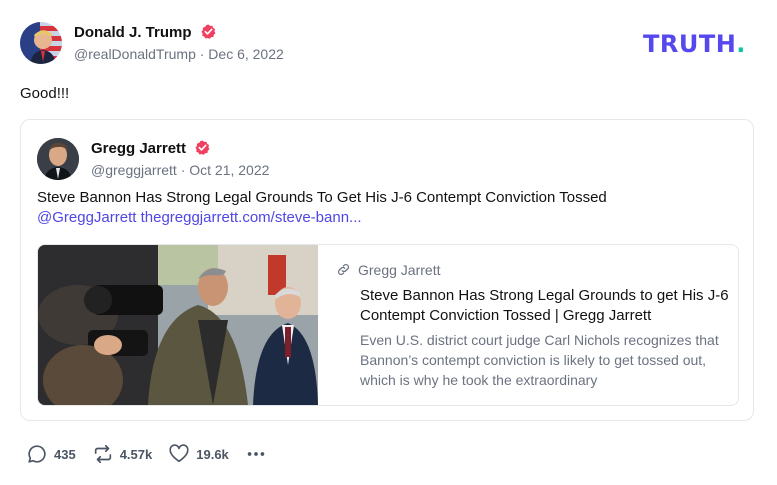 The image size is (777, 485). Describe the element at coordinates (45, 93) in the screenshot. I see `post-text: Good!!!` at that location.